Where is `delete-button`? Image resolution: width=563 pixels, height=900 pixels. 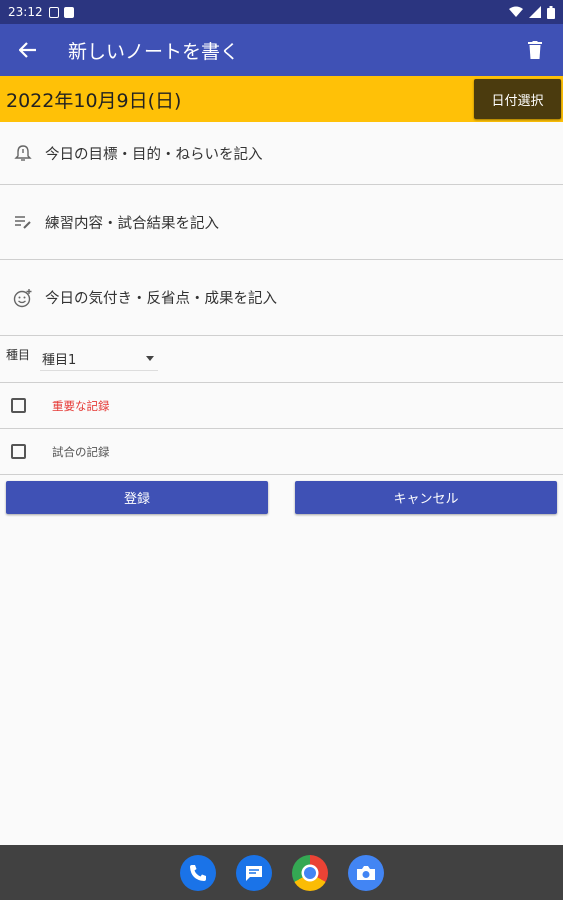 delete-button is located at coordinates (535, 50).